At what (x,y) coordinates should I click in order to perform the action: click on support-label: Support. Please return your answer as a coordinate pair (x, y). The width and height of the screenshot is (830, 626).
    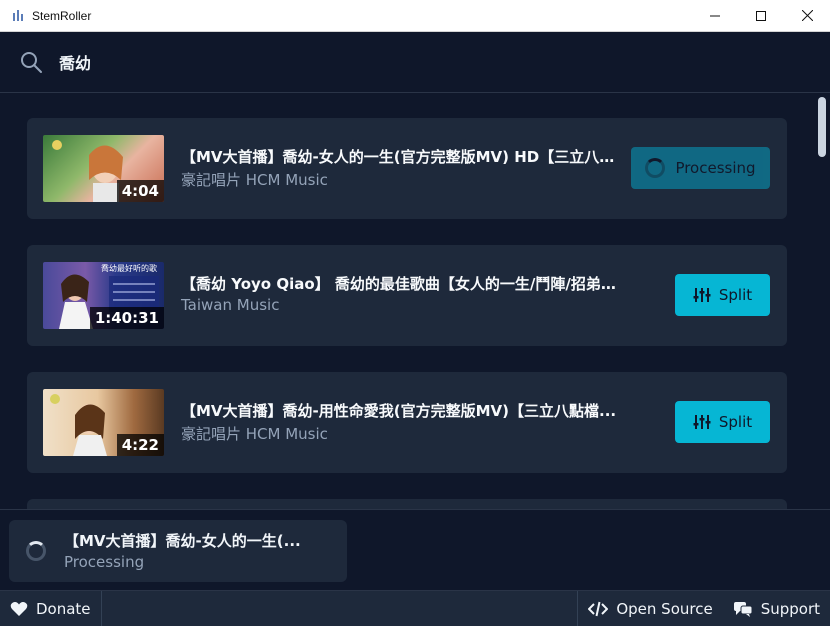
    Looking at the image, I should click on (790, 608).